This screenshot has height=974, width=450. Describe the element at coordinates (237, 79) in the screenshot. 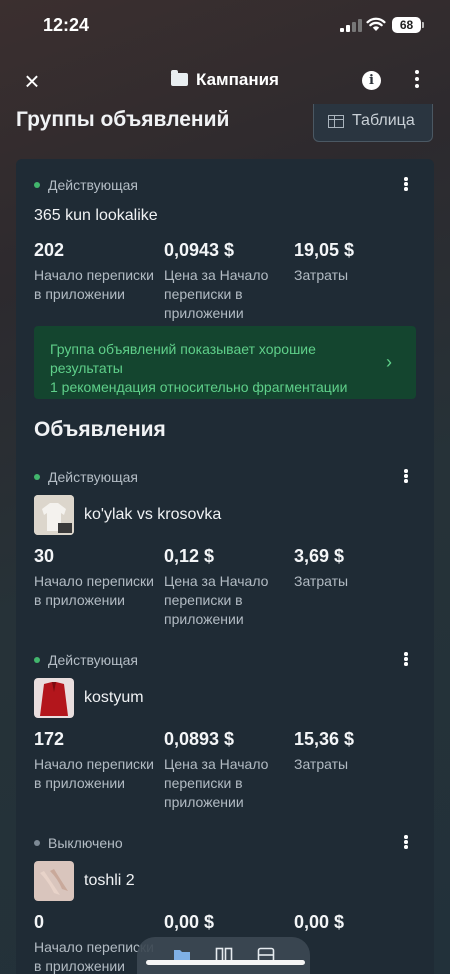

I see `header-title-text: Кампания` at that location.